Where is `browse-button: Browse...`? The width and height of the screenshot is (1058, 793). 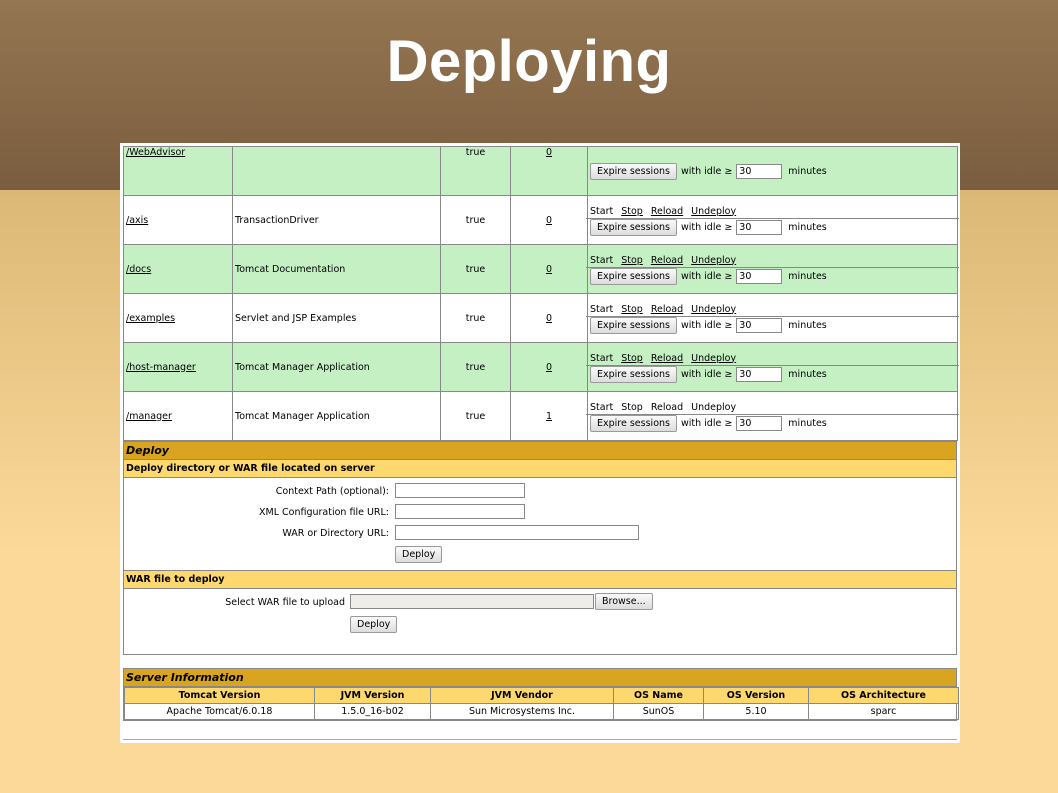
browse-button: Browse... is located at coordinates (624, 601).